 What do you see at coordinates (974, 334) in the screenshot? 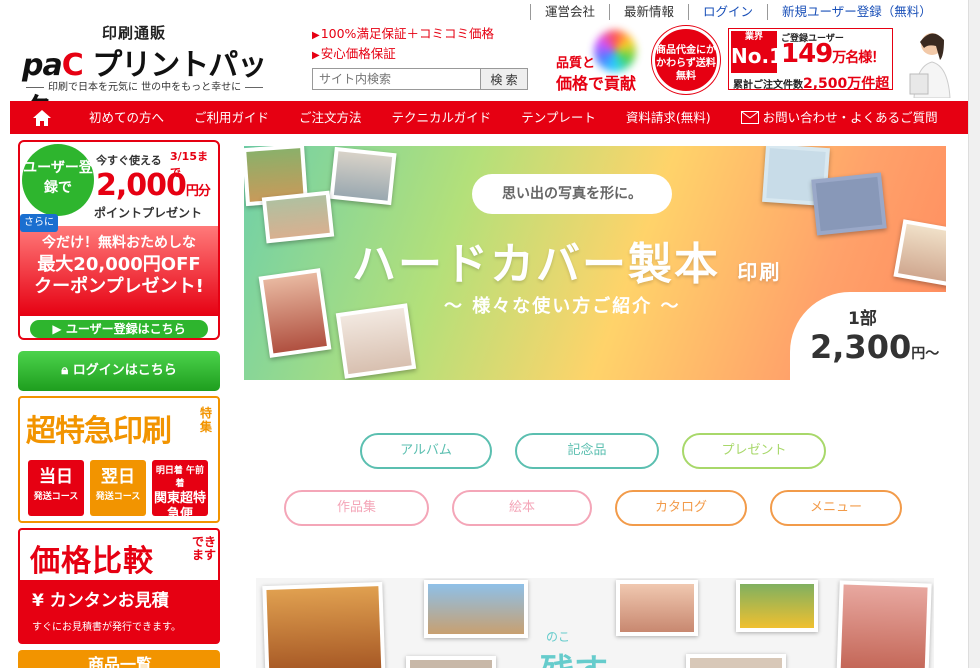
I see `scrollbar` at bounding box center [974, 334].